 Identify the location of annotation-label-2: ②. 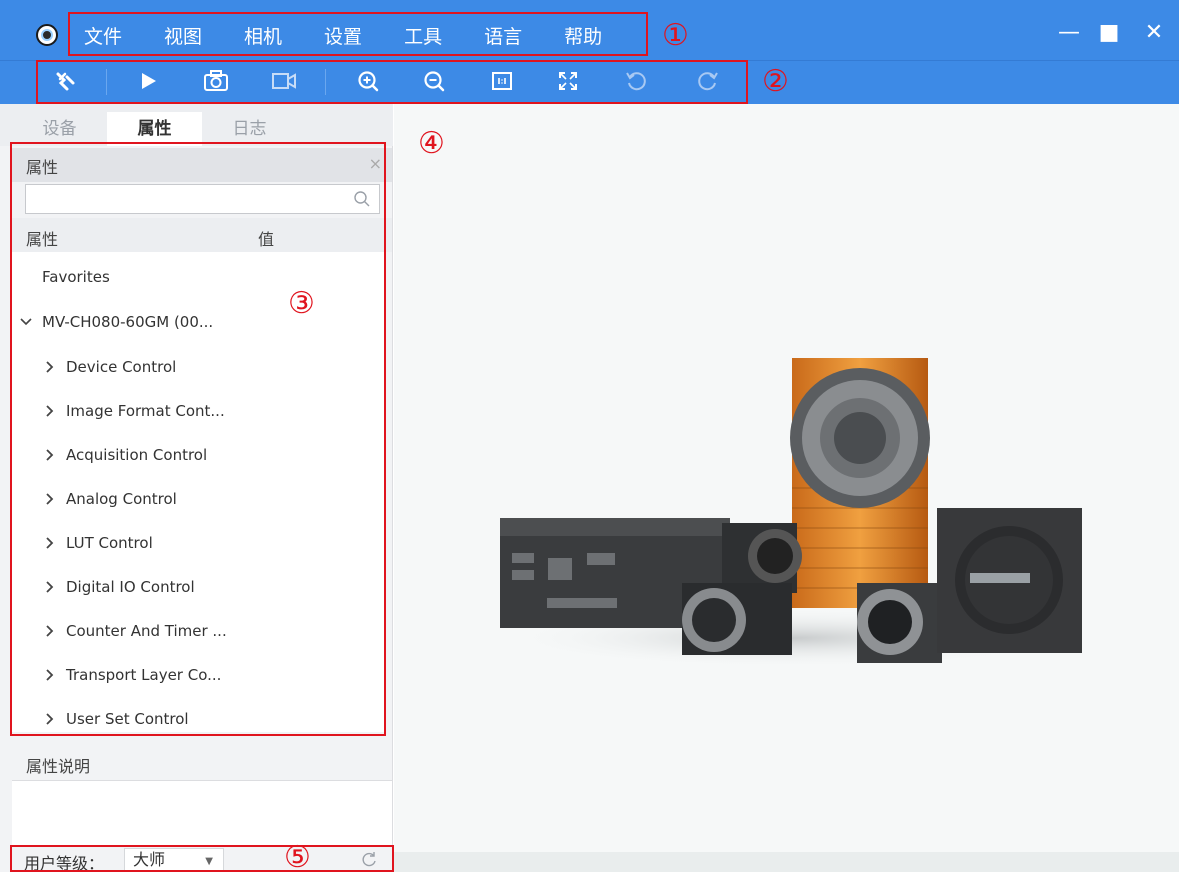
(775, 81).